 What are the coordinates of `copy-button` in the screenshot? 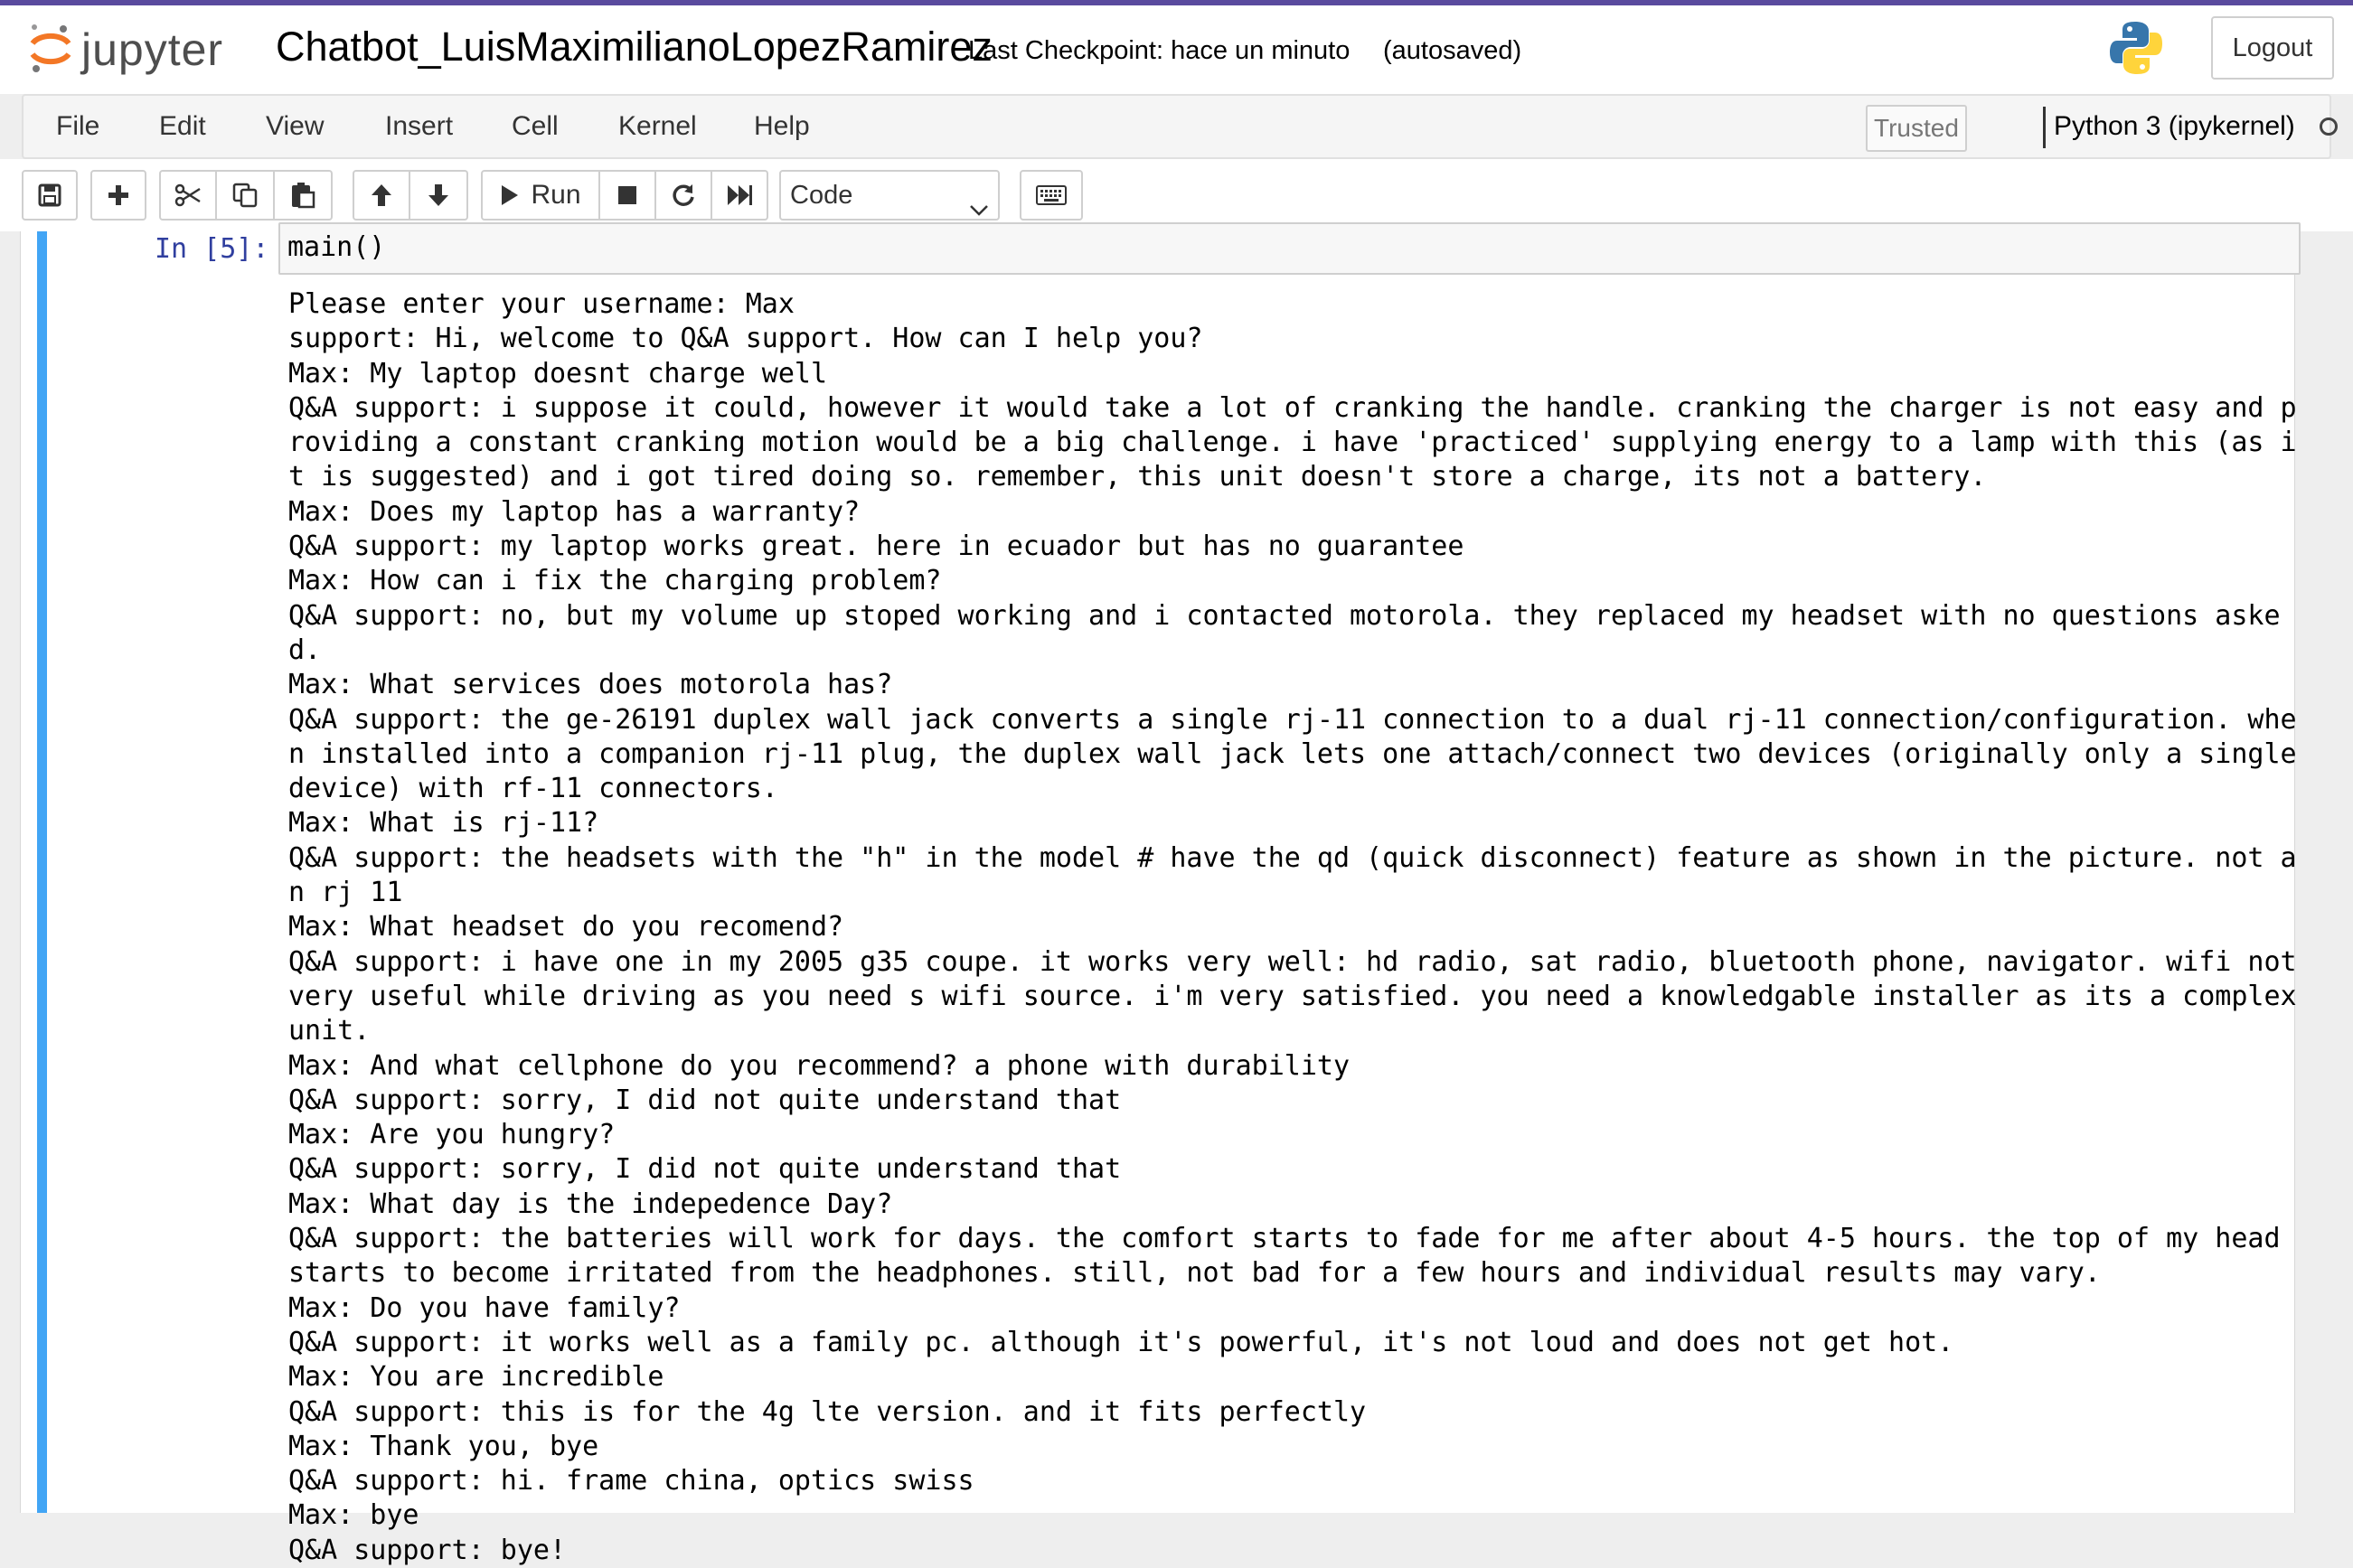 It's located at (246, 195).